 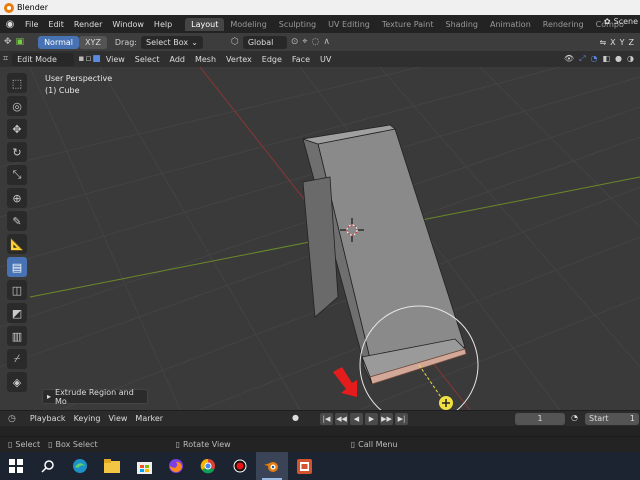 What do you see at coordinates (59, 42) in the screenshot?
I see `mode-normal-button: Normal` at bounding box center [59, 42].